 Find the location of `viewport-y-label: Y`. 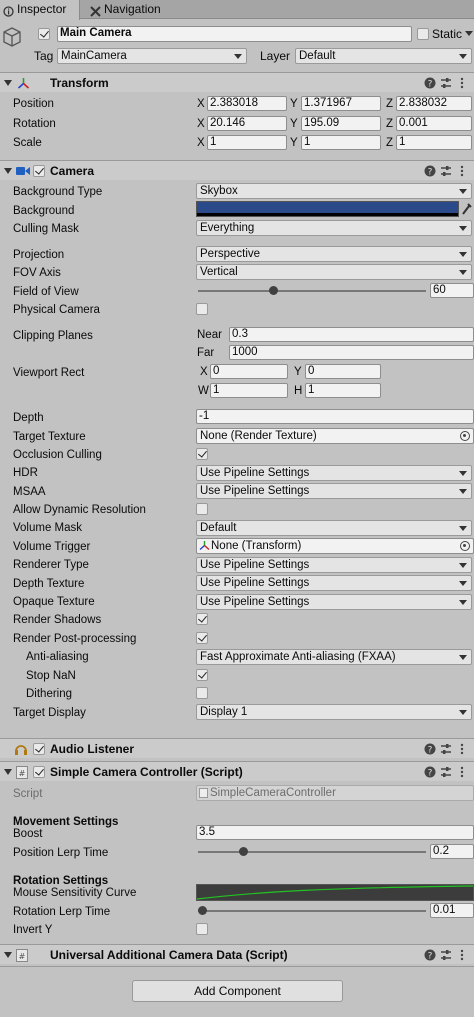

viewport-y-label: Y is located at coordinates (298, 372).